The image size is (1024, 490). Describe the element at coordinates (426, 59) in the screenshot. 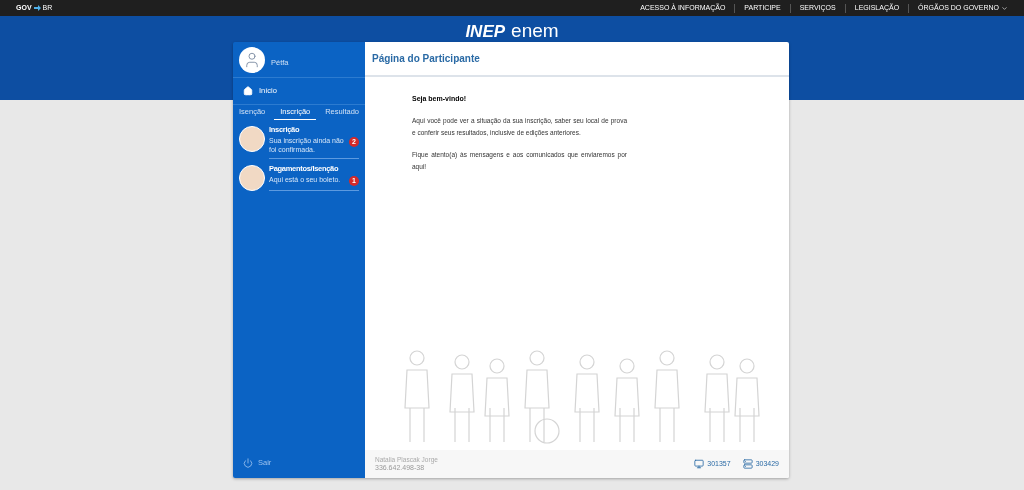

I see `page-title: Página do Participante` at that location.